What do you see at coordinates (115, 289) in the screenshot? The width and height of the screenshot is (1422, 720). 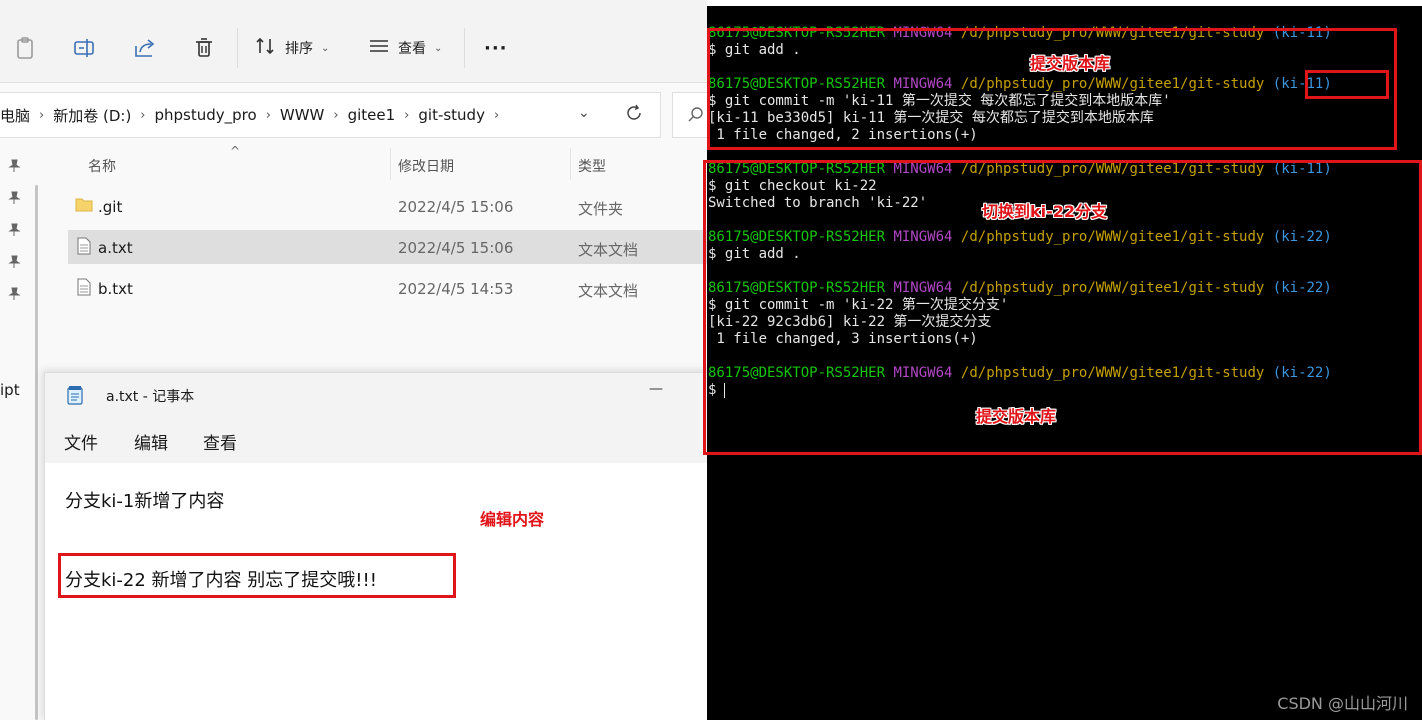 I see `file-name: b.txt` at bounding box center [115, 289].